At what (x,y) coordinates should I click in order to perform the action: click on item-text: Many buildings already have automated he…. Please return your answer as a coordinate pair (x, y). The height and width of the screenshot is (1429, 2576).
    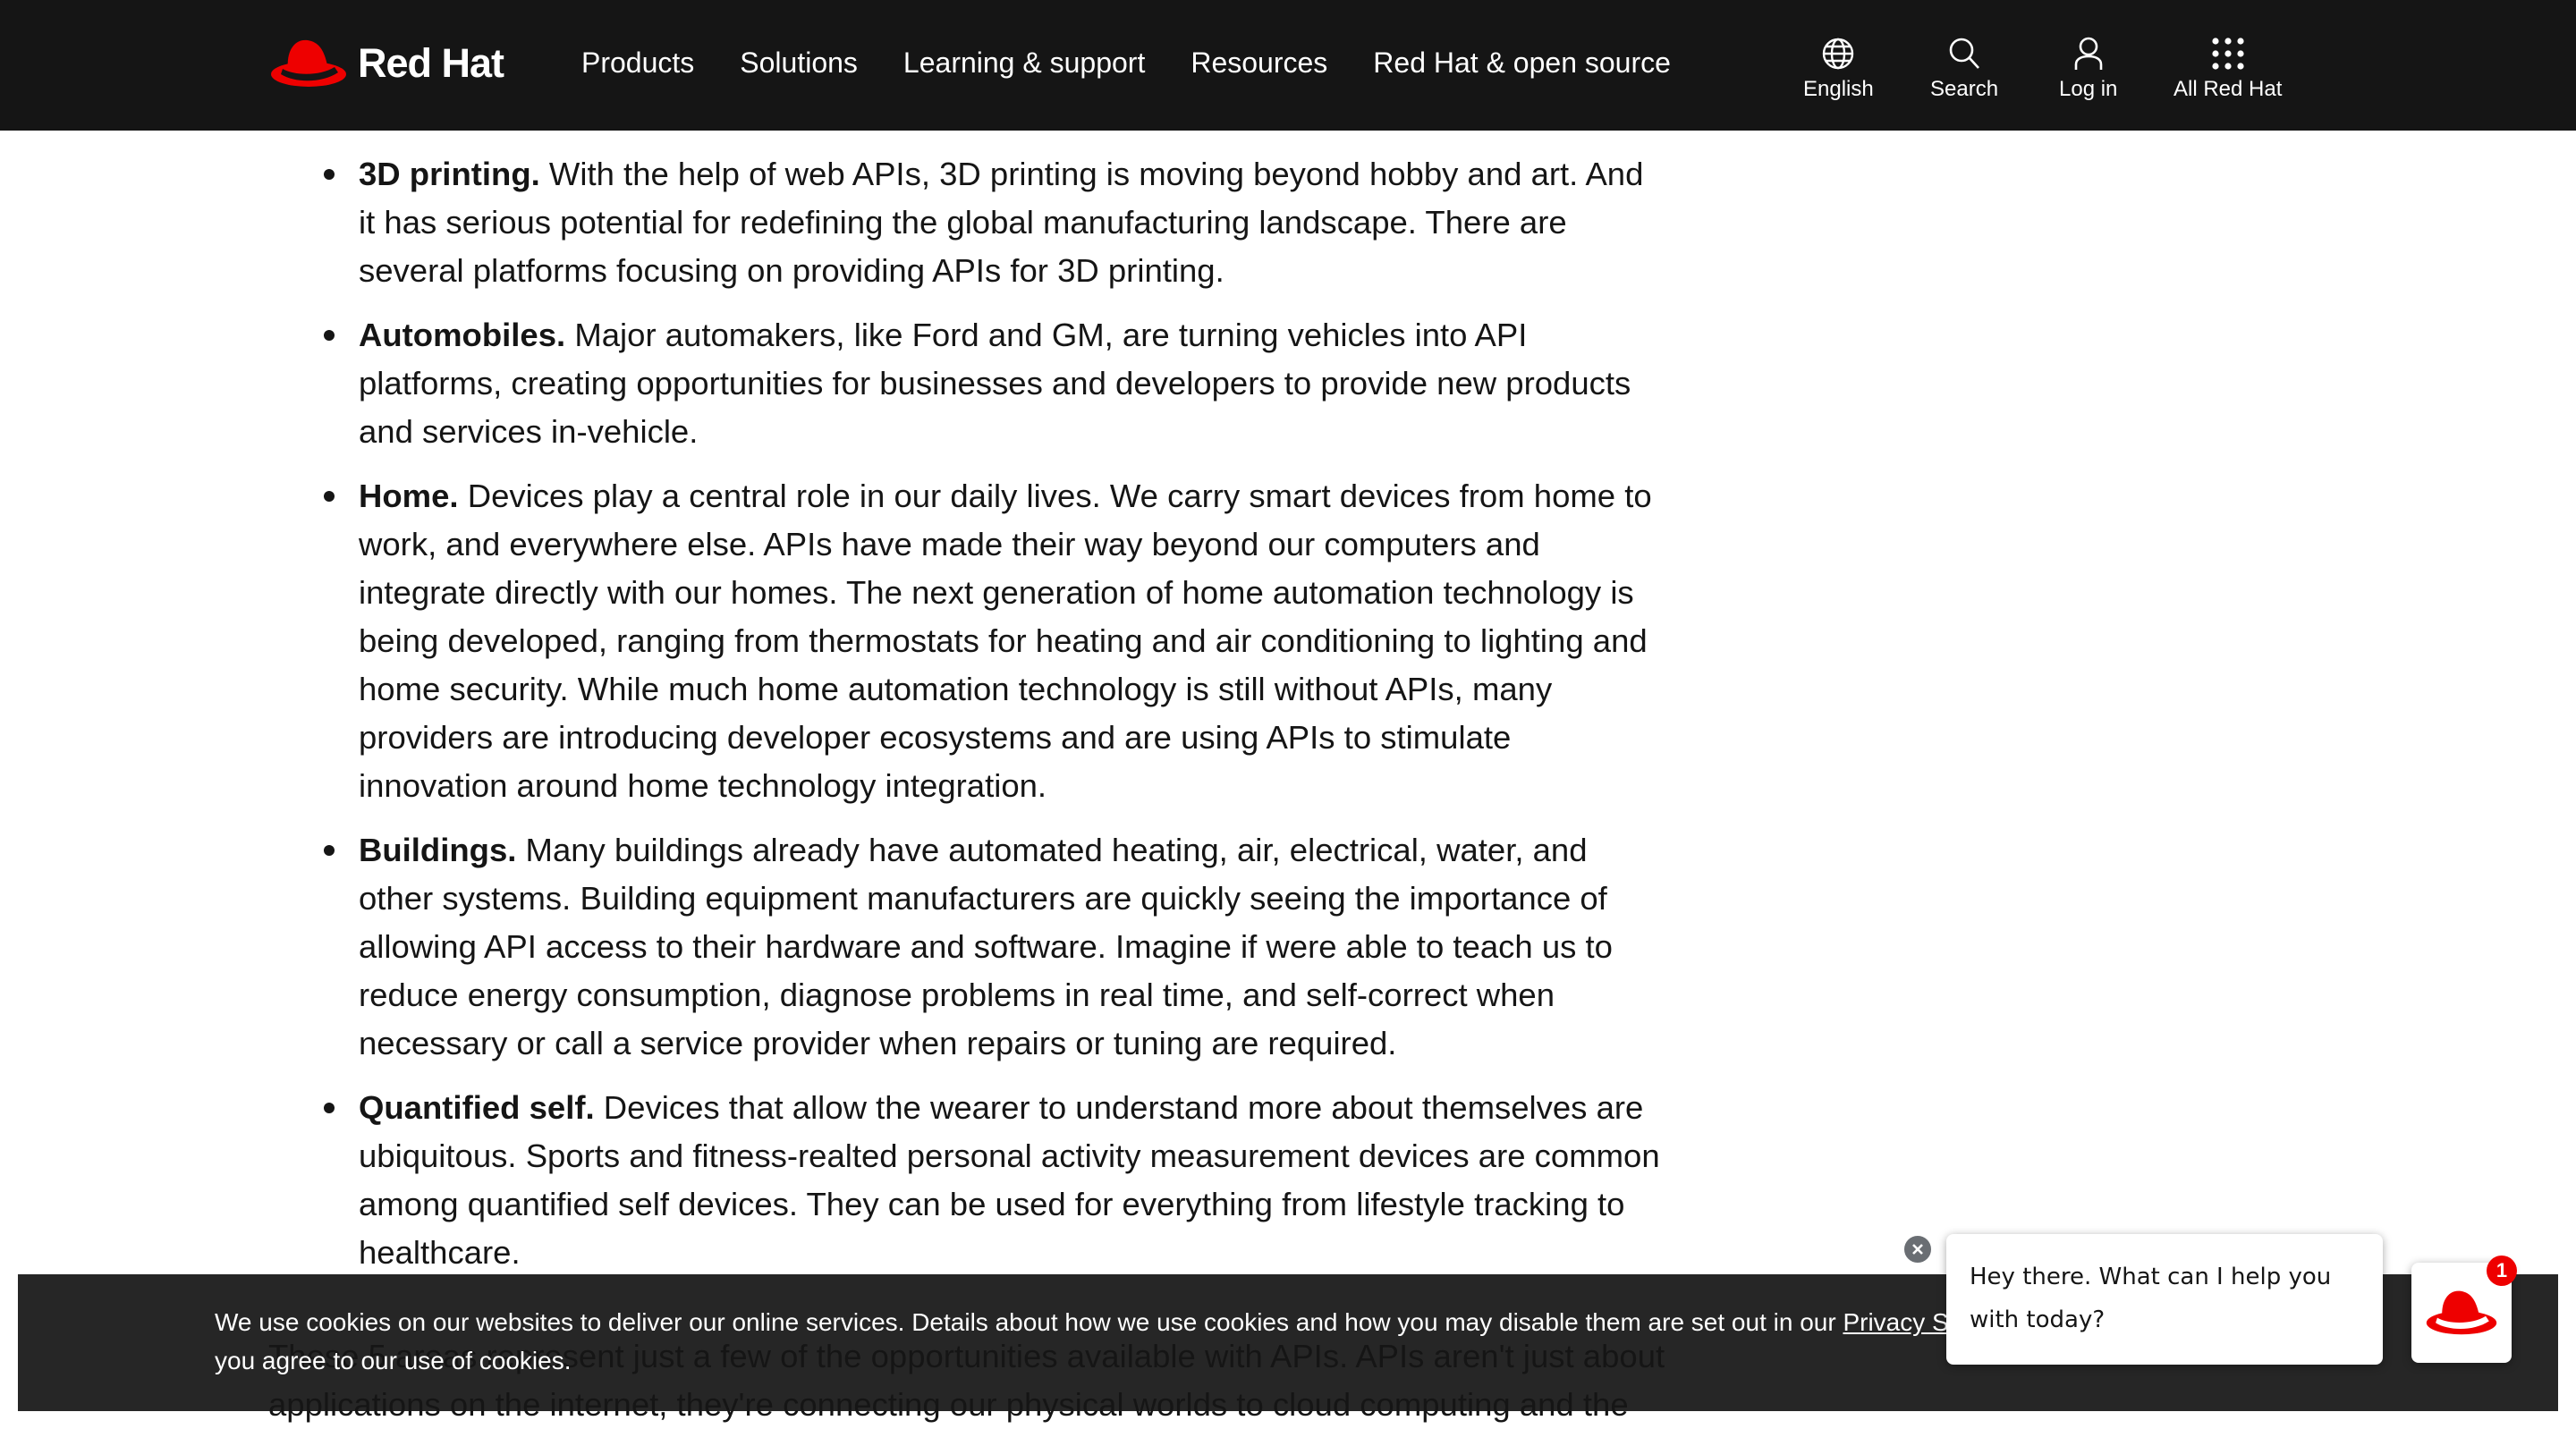
    Looking at the image, I should click on (986, 947).